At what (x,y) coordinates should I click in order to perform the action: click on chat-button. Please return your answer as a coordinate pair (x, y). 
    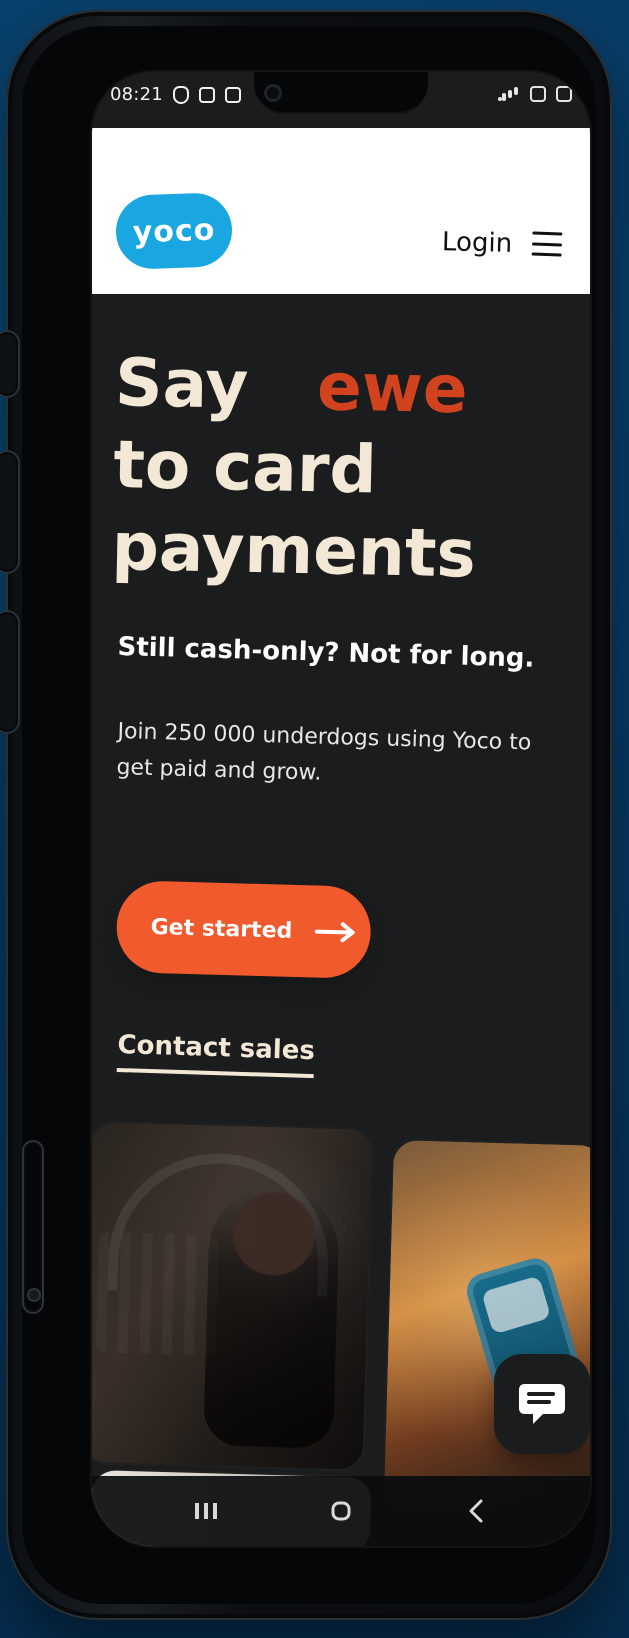
    Looking at the image, I should click on (542, 1404).